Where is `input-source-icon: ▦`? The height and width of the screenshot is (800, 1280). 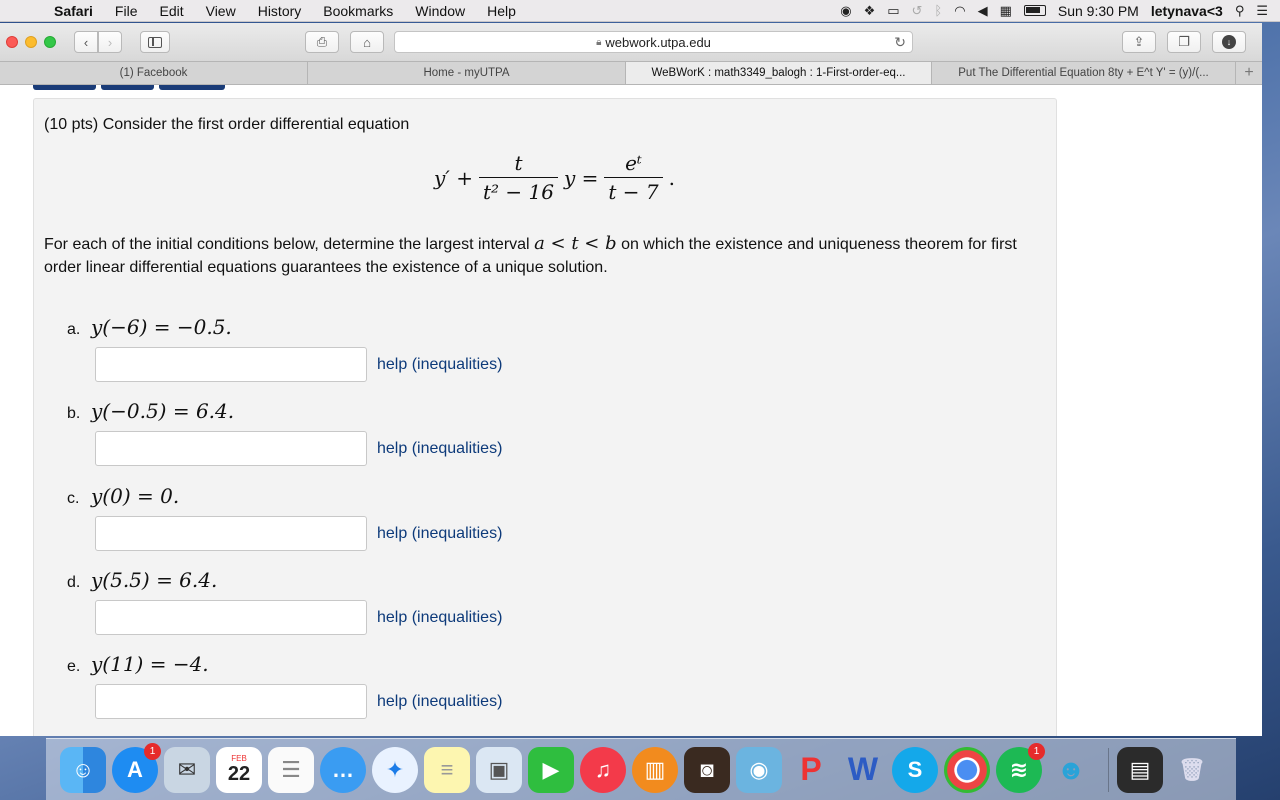
input-source-icon: ▦ is located at coordinates (1006, 11).